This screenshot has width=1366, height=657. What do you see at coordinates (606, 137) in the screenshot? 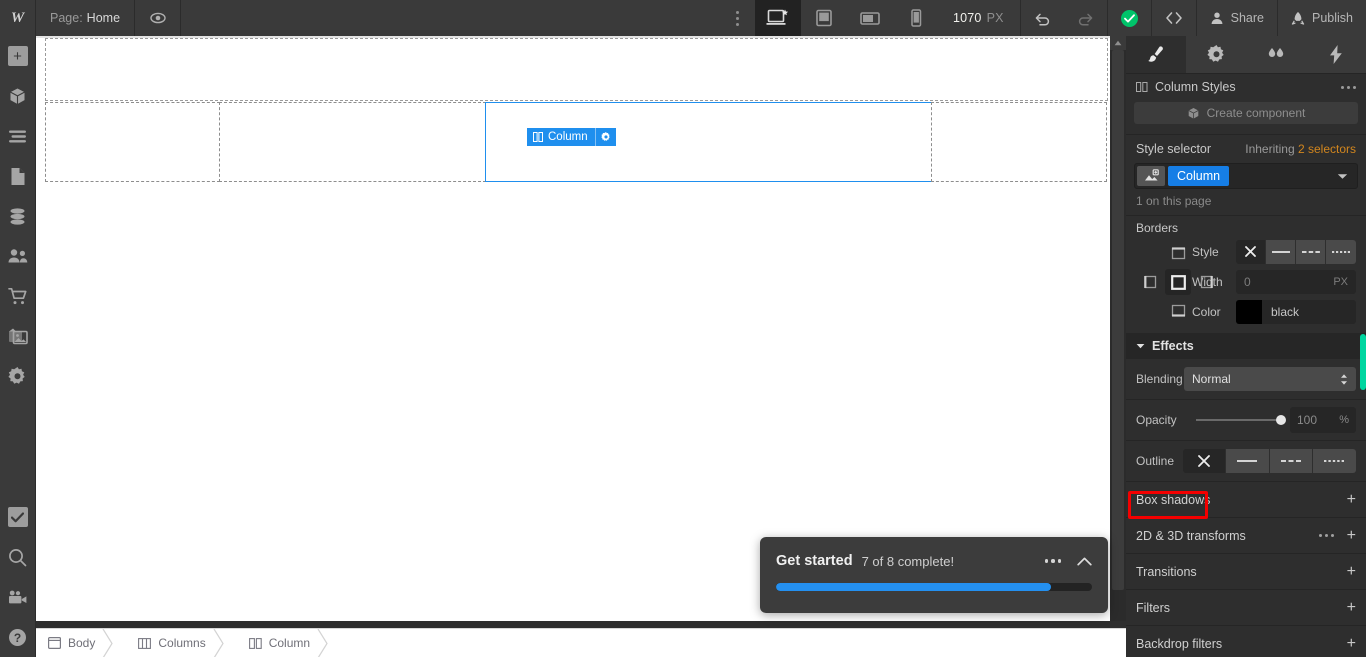
I see `selection-settings-button` at bounding box center [606, 137].